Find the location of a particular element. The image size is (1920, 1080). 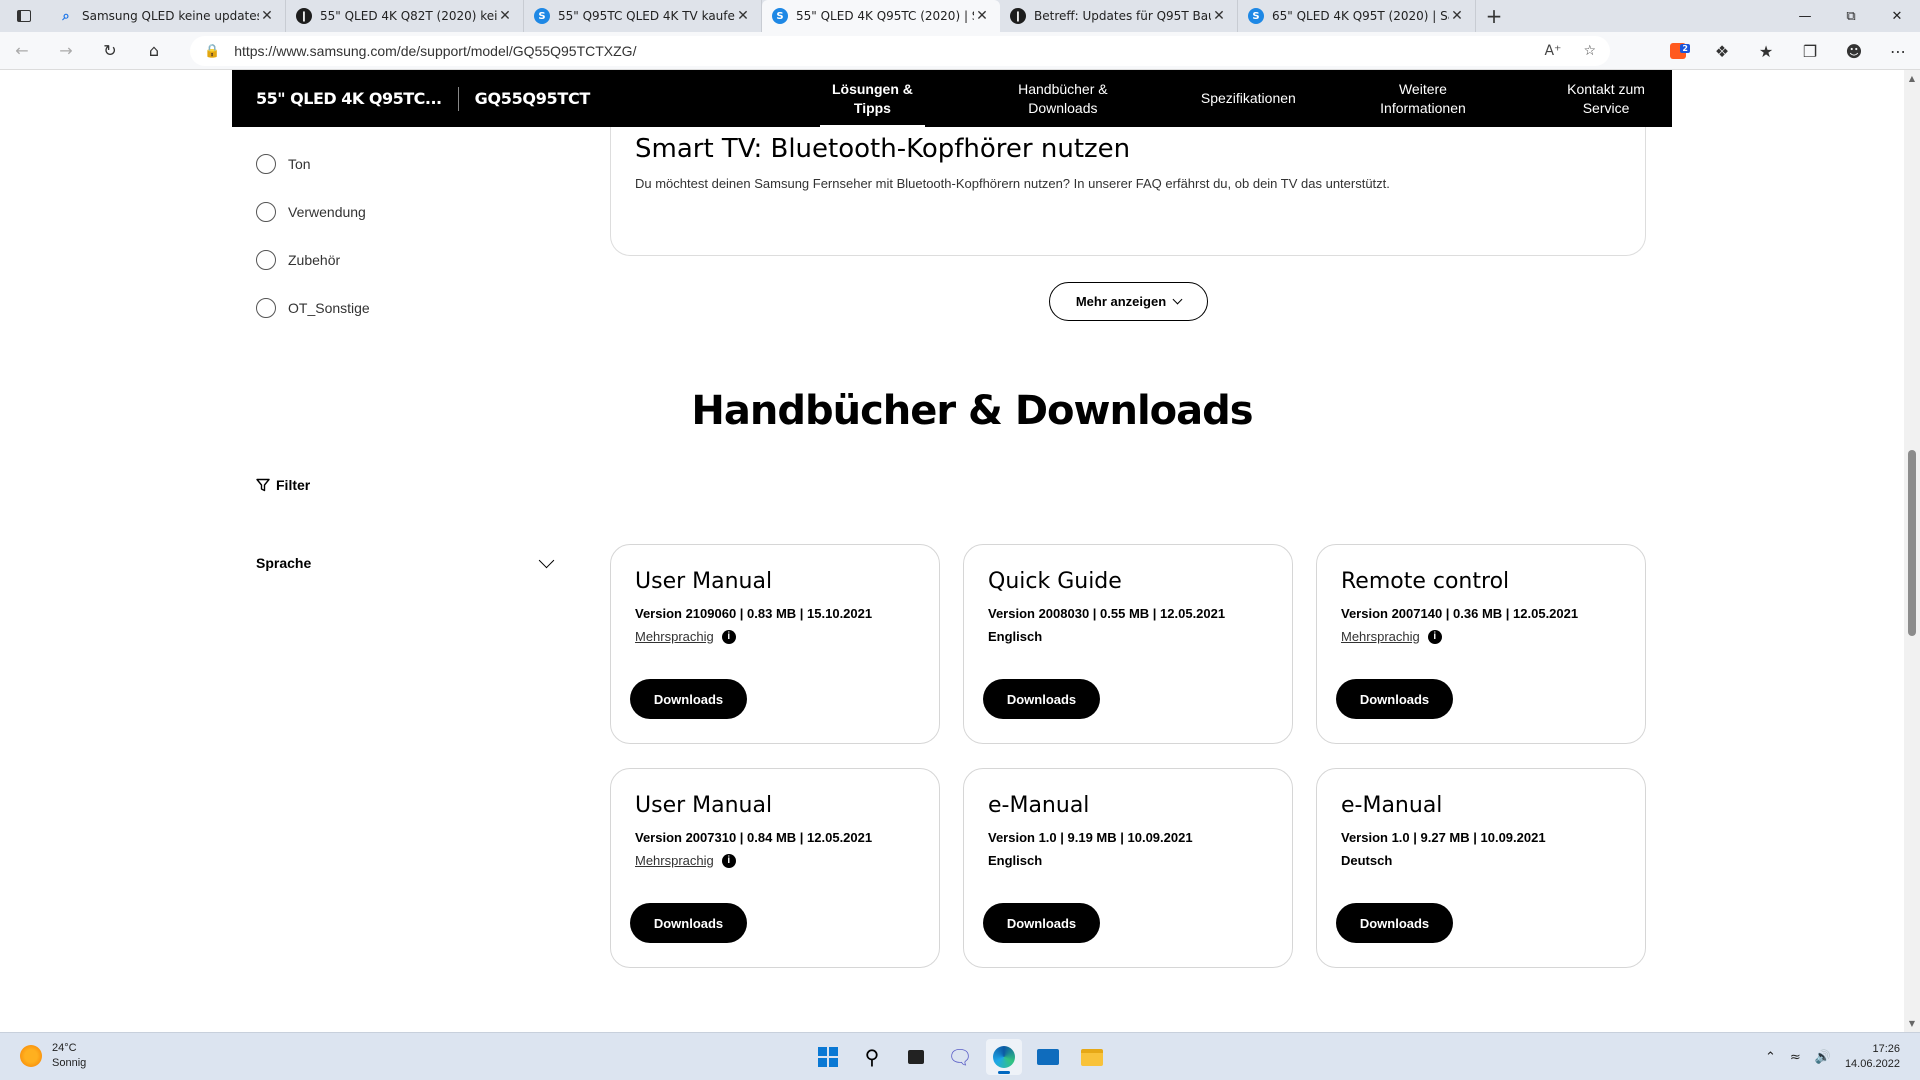

back-button: ← is located at coordinates (22, 51).